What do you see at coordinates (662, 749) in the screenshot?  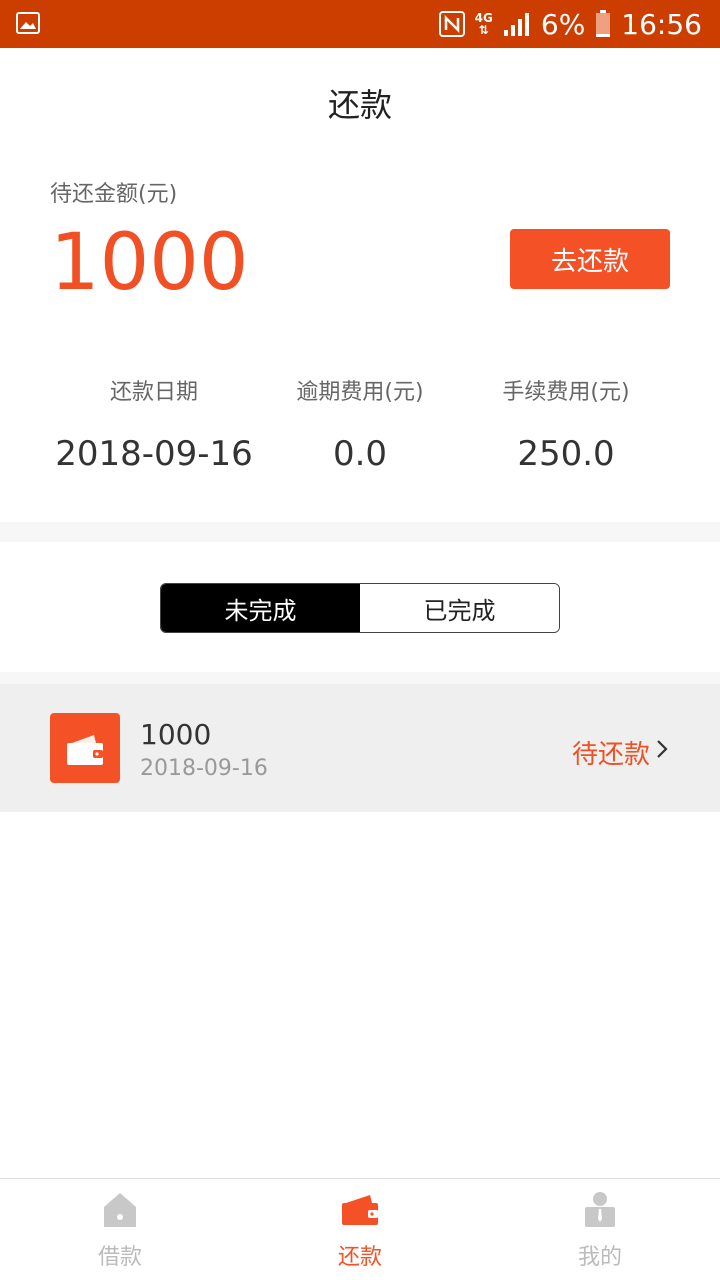 I see `chevron-right-icon` at bounding box center [662, 749].